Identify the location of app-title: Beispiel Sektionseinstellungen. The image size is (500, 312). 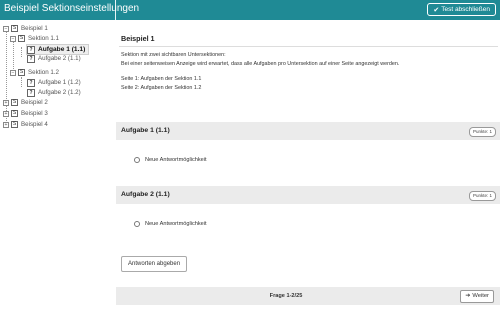
(72, 8).